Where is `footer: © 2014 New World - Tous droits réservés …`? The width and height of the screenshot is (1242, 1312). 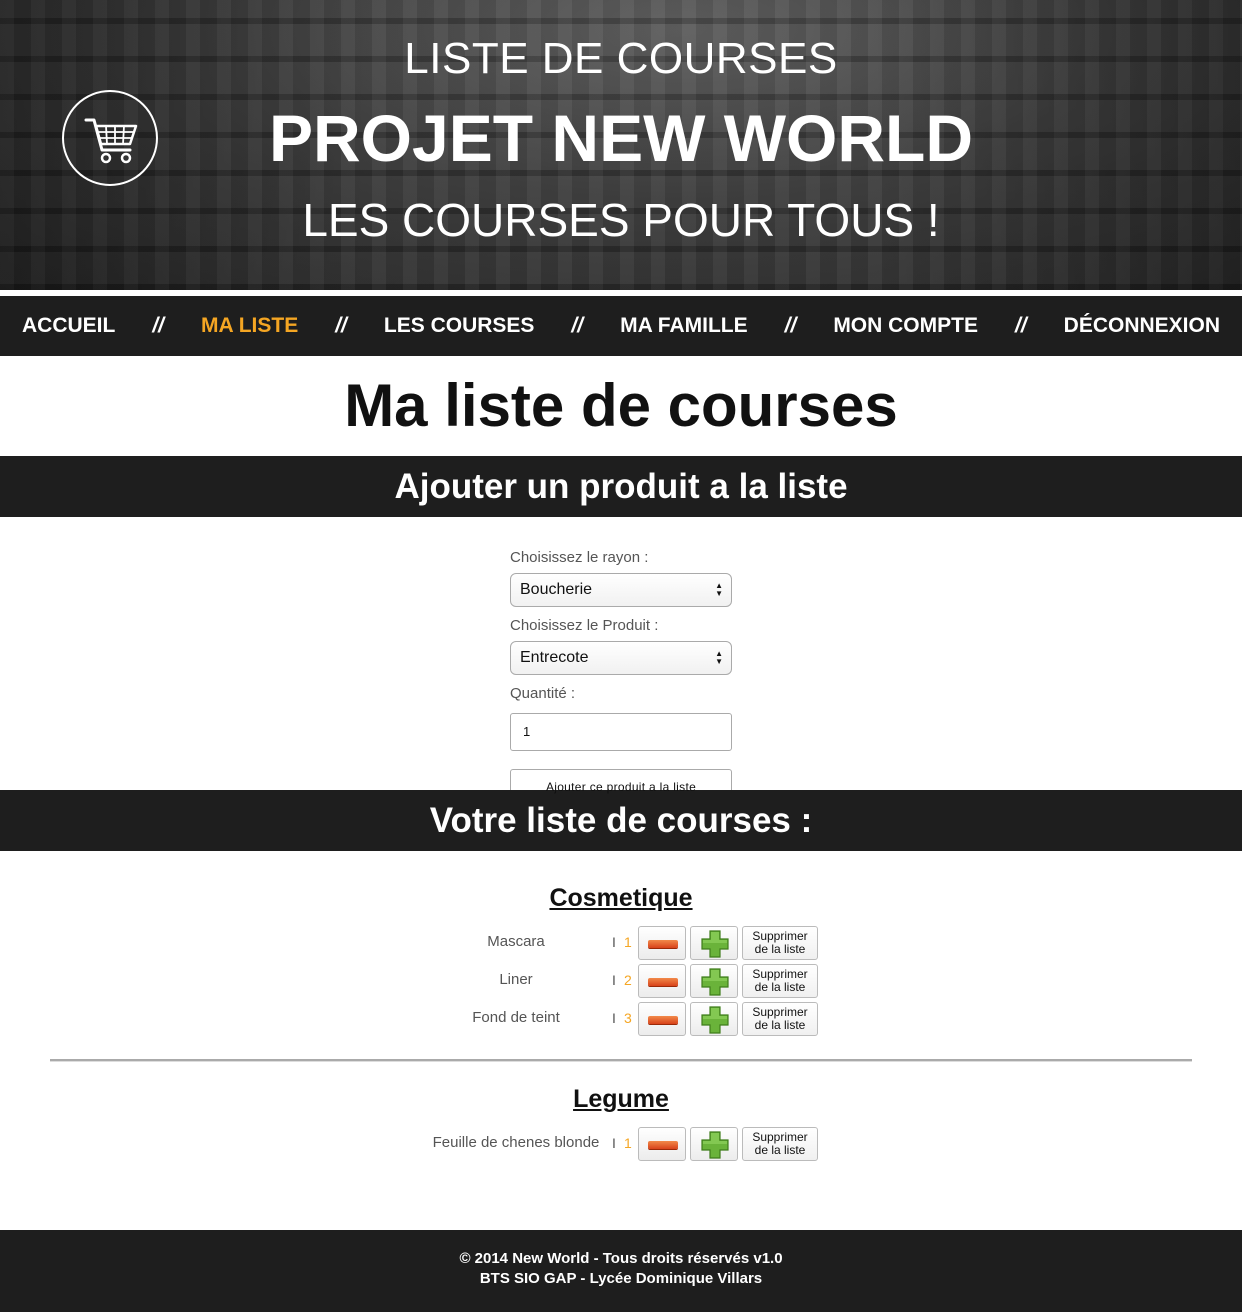 footer: © 2014 New World - Tous droits réservés … is located at coordinates (621, 1271).